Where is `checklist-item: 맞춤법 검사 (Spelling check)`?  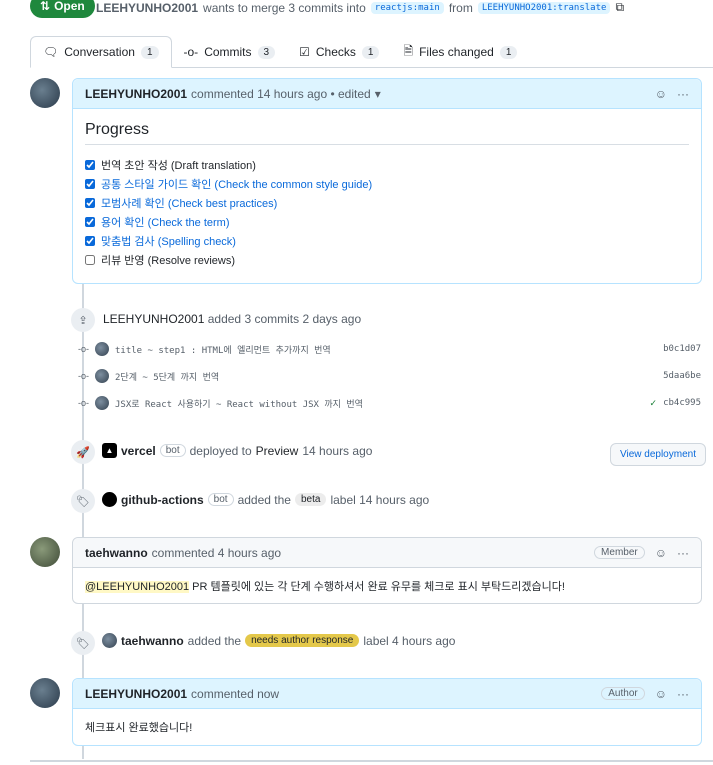 checklist-item: 맞춤법 검사 (Spelling check) is located at coordinates (387, 240).